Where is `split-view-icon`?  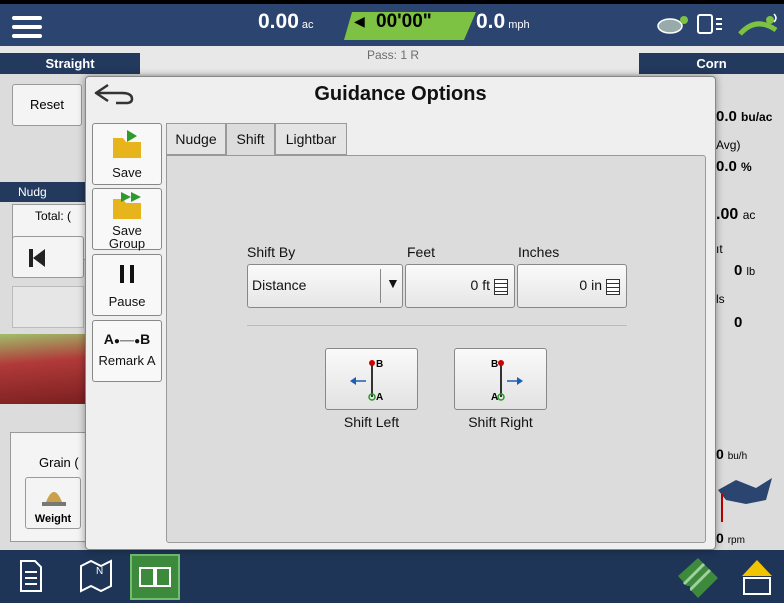
split-view-icon is located at coordinates (155, 577).